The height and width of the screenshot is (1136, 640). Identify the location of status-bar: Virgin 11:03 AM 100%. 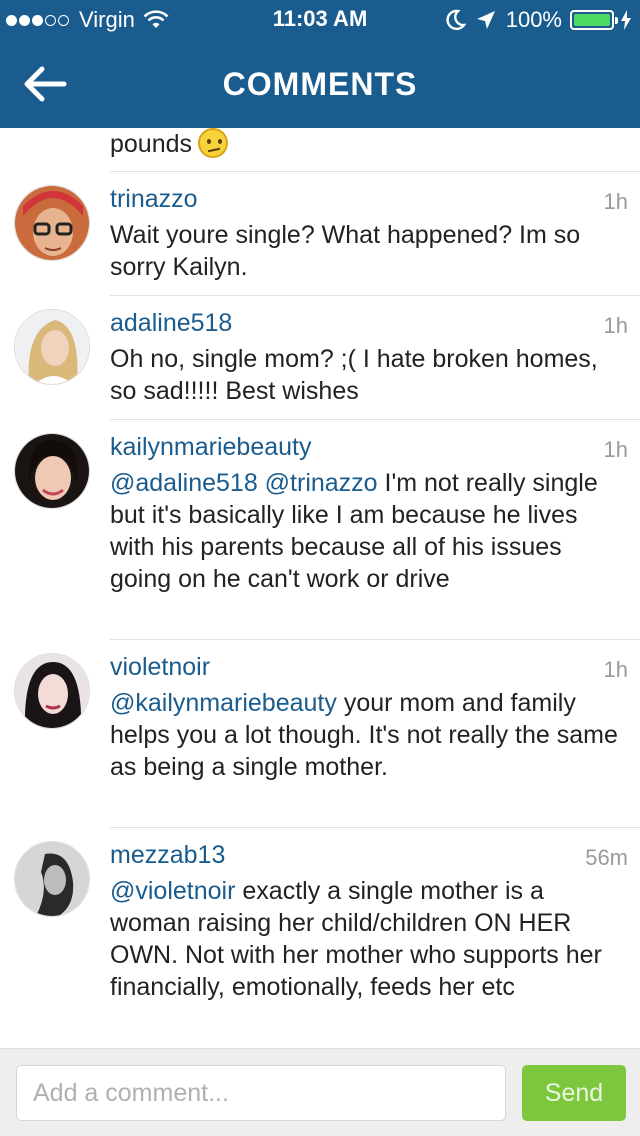
(320, 20).